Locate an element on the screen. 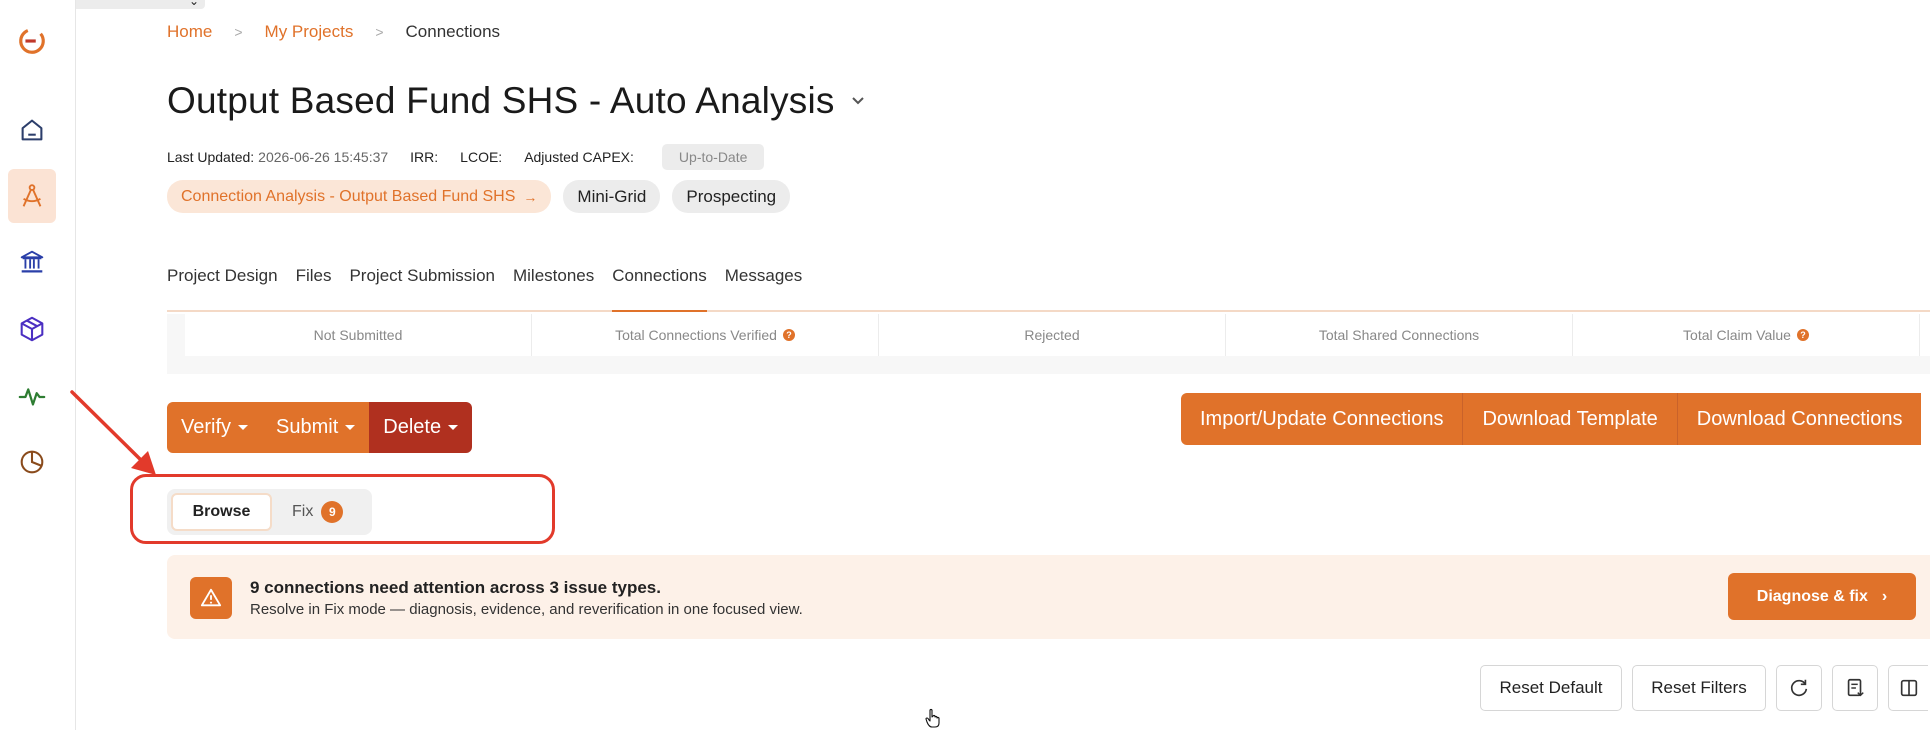 This screenshot has width=1930, height=730. bulk-actions: Verify Submit Delete is located at coordinates (320, 427).